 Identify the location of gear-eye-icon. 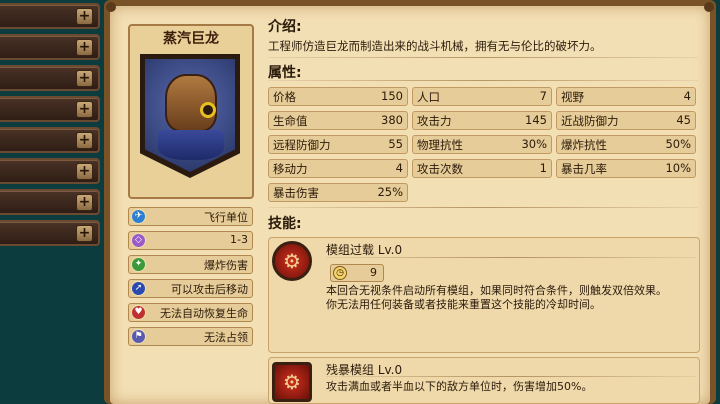
(208, 110).